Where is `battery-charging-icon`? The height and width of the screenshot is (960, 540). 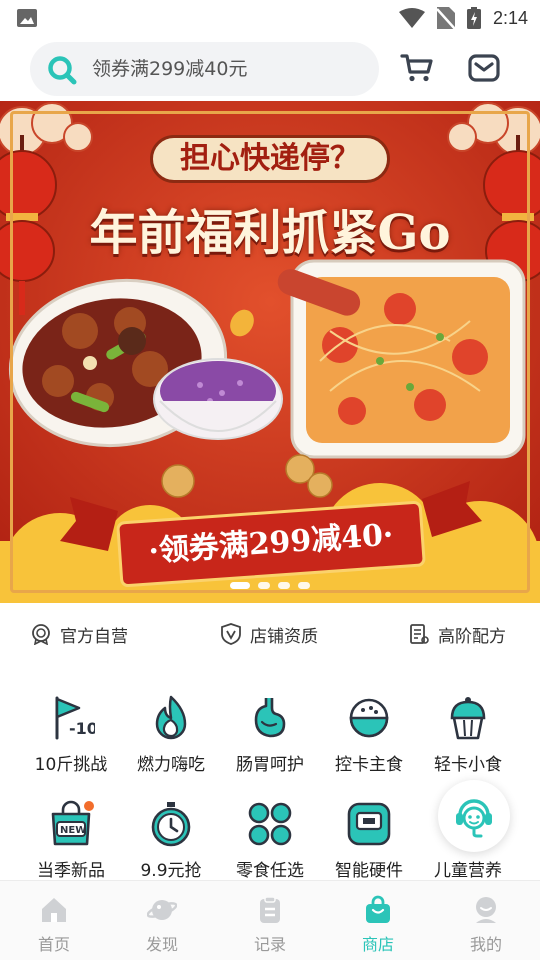 battery-charging-icon is located at coordinates (473, 18).